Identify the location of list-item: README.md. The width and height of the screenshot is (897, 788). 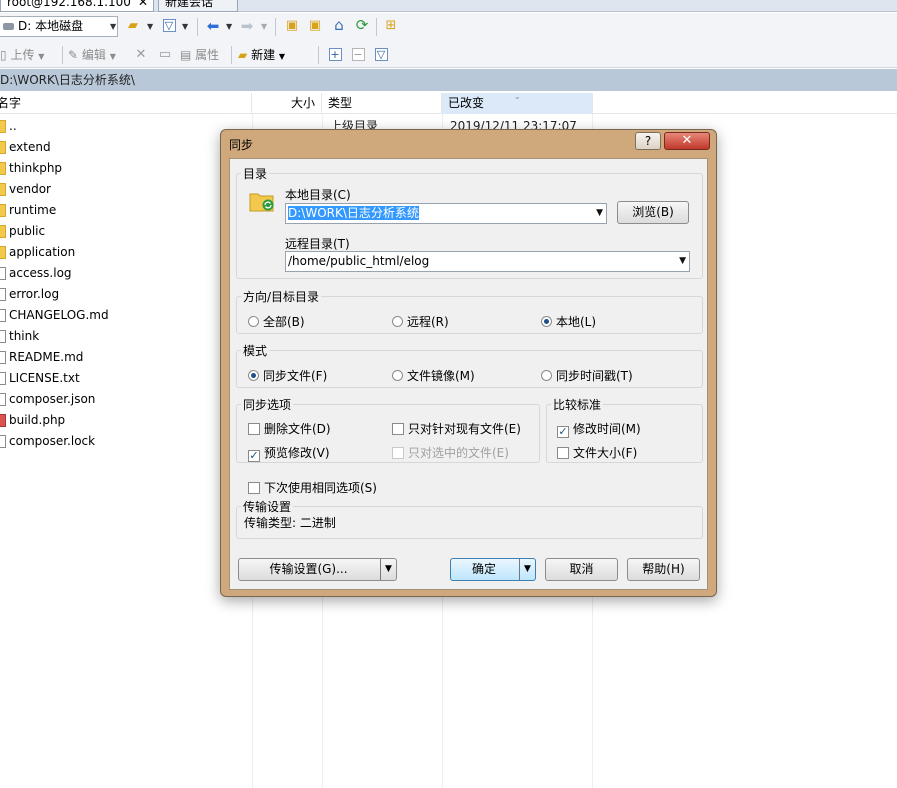
(41, 357).